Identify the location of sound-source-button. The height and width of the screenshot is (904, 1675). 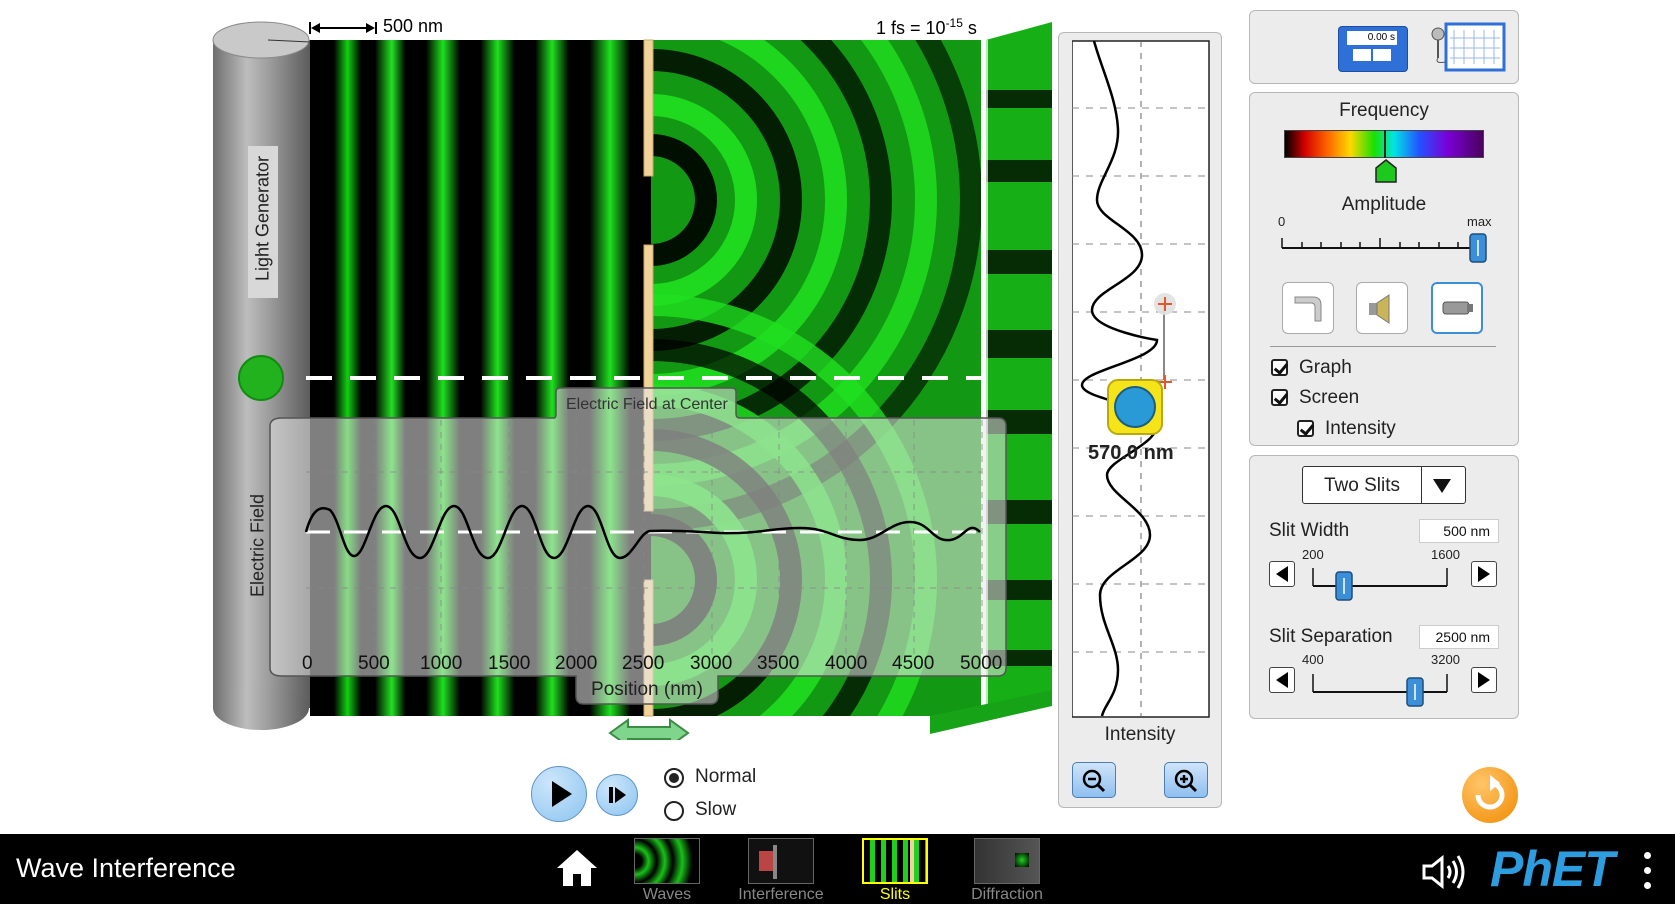
(1382, 308).